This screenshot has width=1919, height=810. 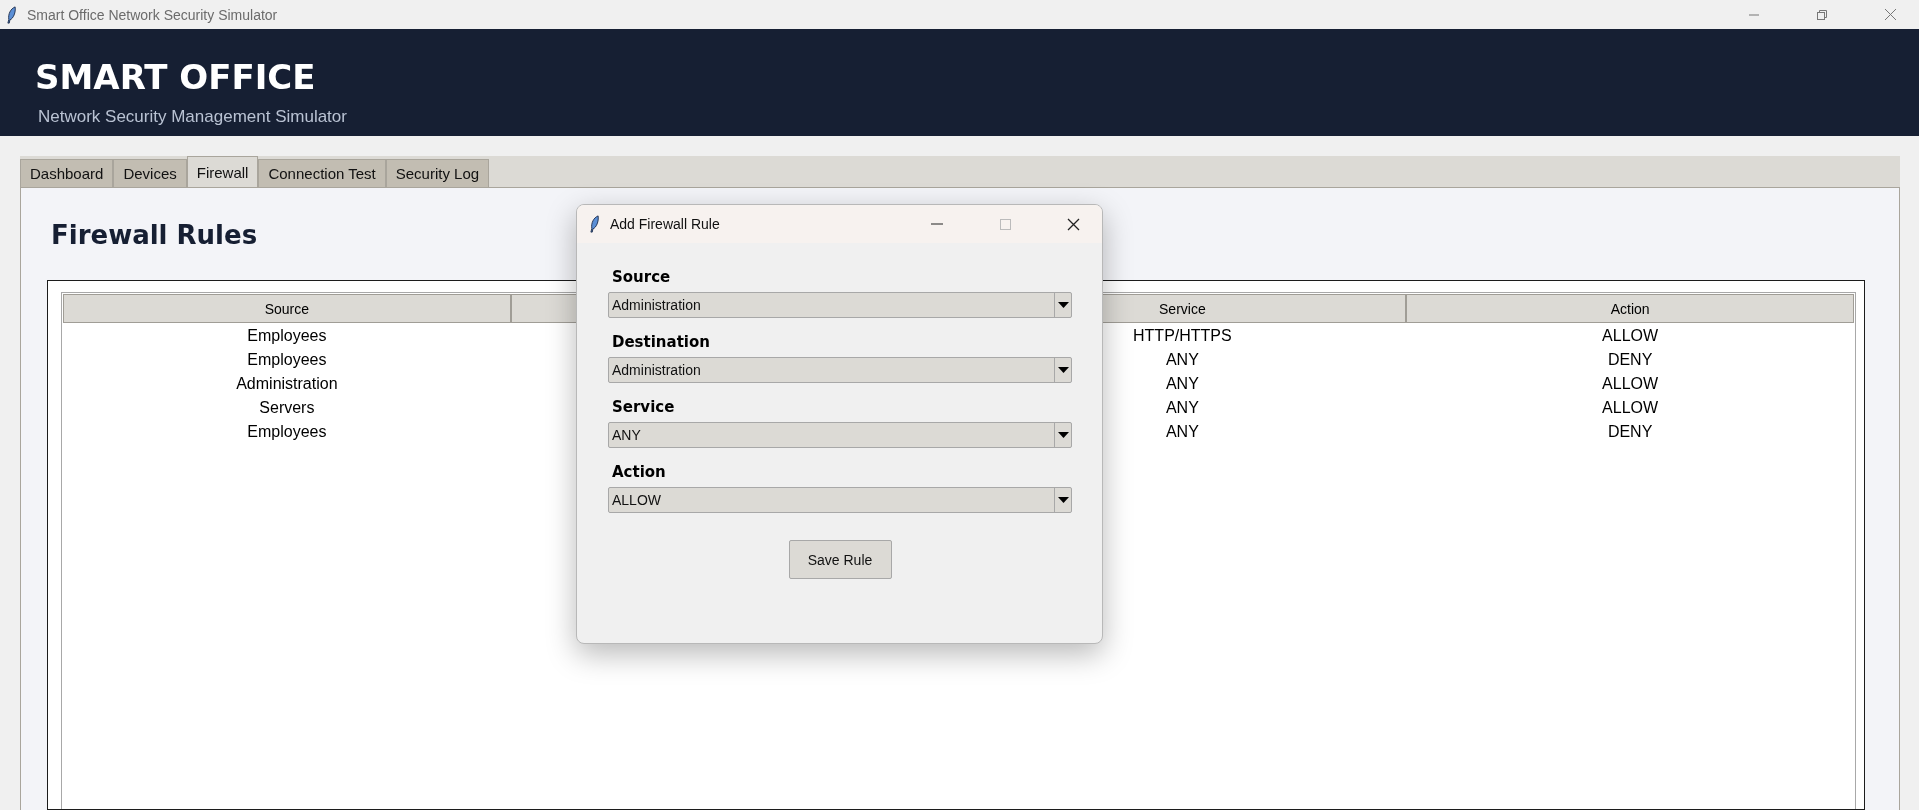 I want to click on dropdown-field: ALLOW, so click(x=840, y=500).